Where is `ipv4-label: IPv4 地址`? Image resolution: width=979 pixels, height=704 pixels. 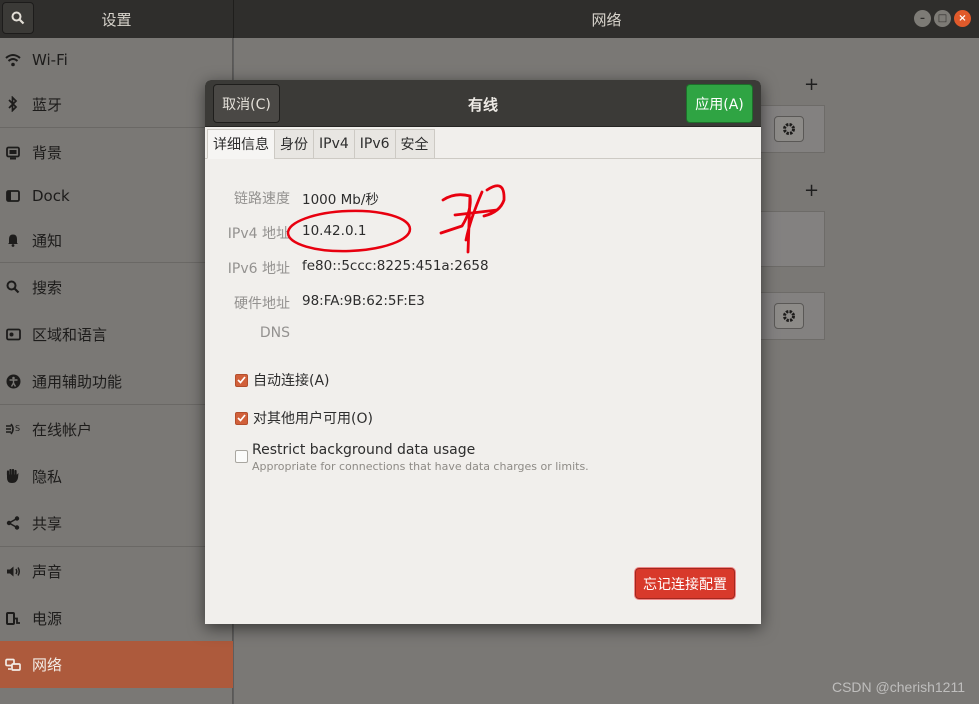
ipv4-label: IPv4 地址 is located at coordinates (258, 234).